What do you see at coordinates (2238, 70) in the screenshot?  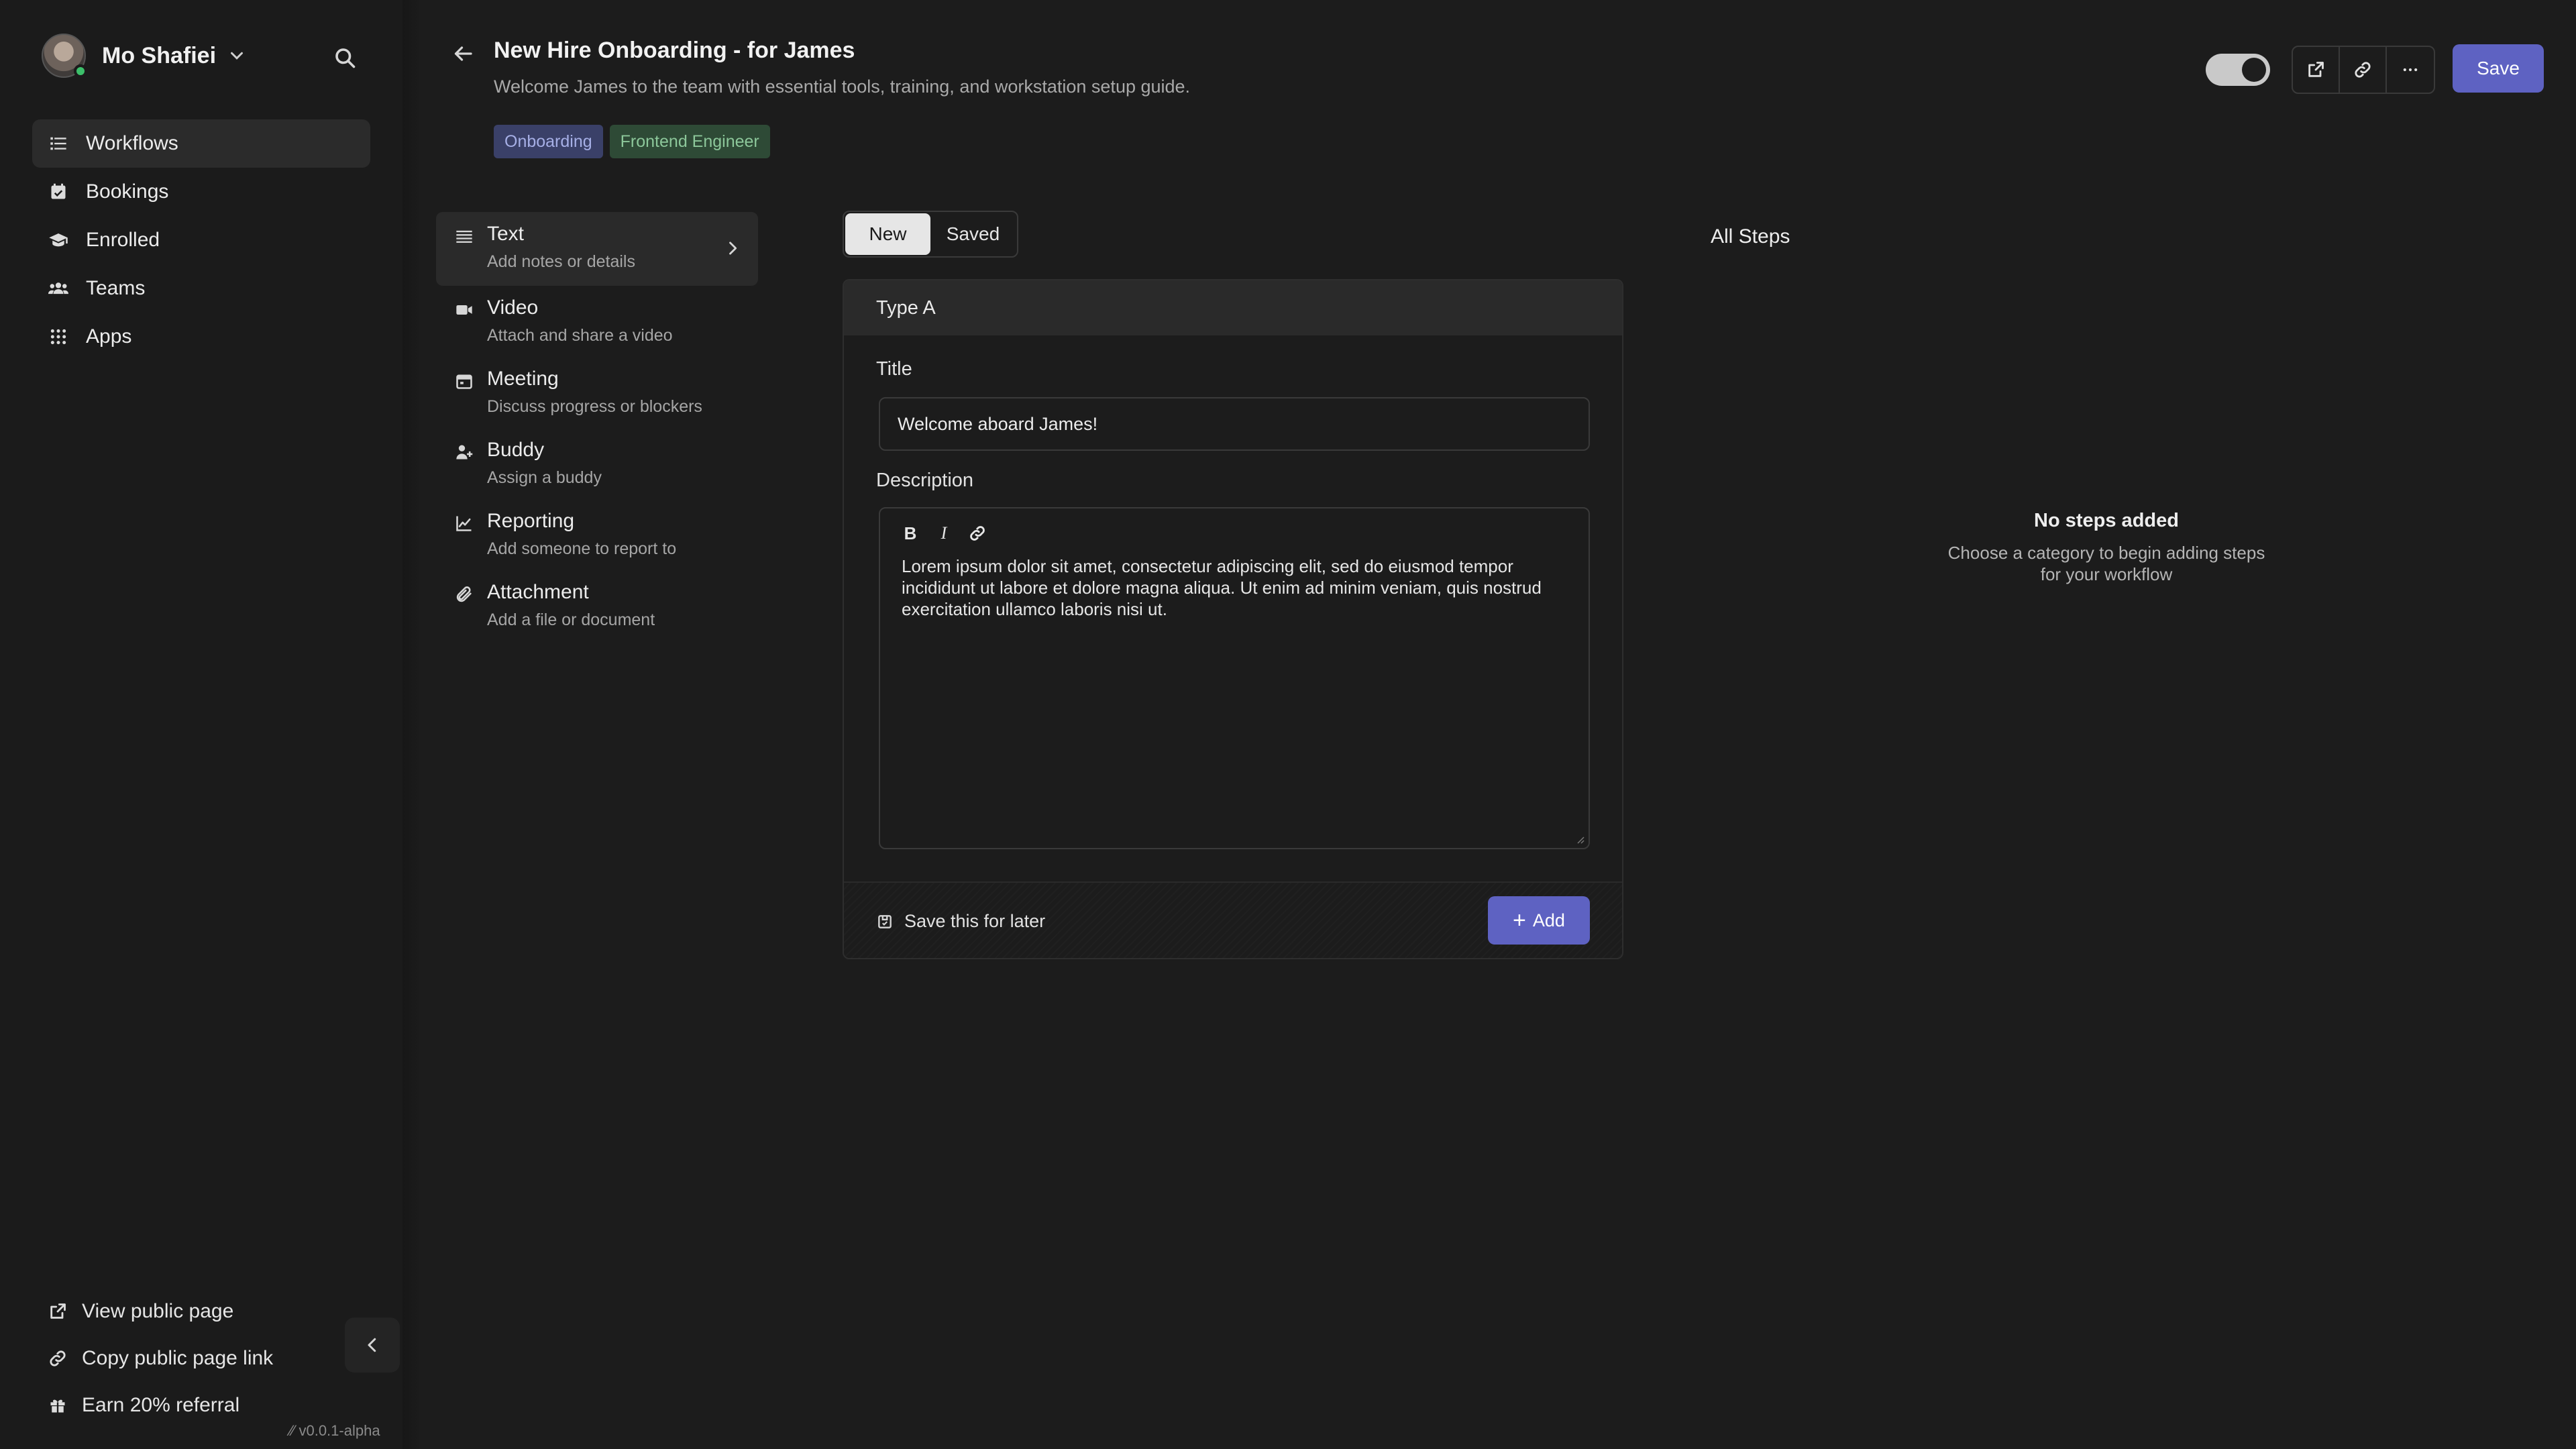 I see `publish-toggle` at bounding box center [2238, 70].